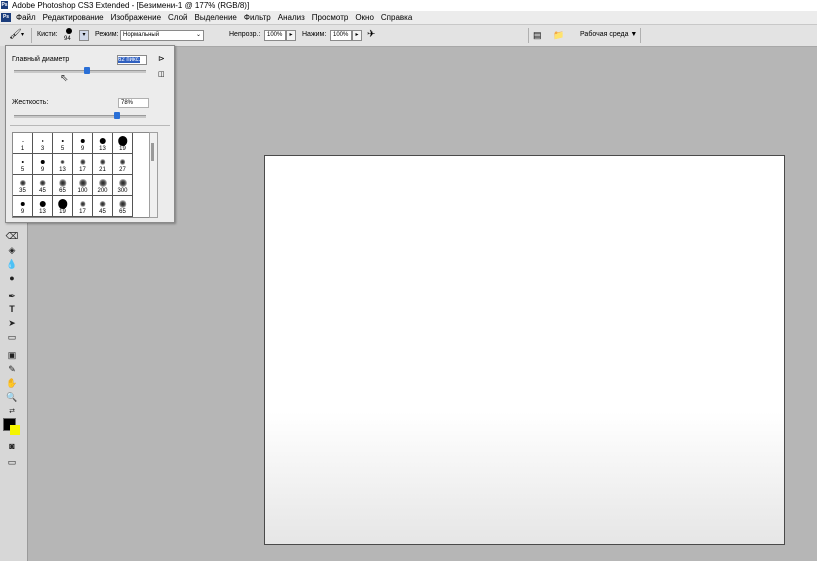 Image resolution: width=817 pixels, height=561 pixels. Describe the element at coordinates (12, 369) in the screenshot. I see `eyedropper-tool-icon: ✎` at that location.